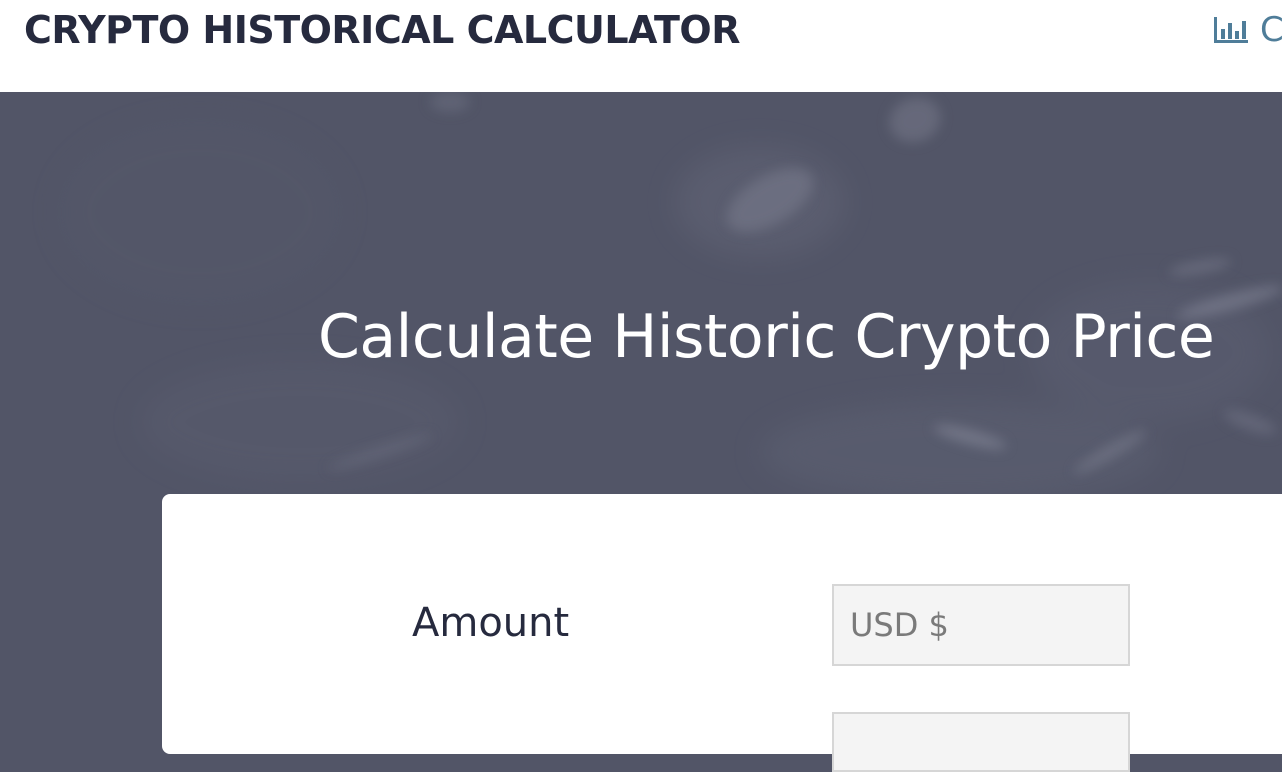 The width and height of the screenshot is (1282, 772). What do you see at coordinates (981, 742) in the screenshot?
I see `next-form-field` at bounding box center [981, 742].